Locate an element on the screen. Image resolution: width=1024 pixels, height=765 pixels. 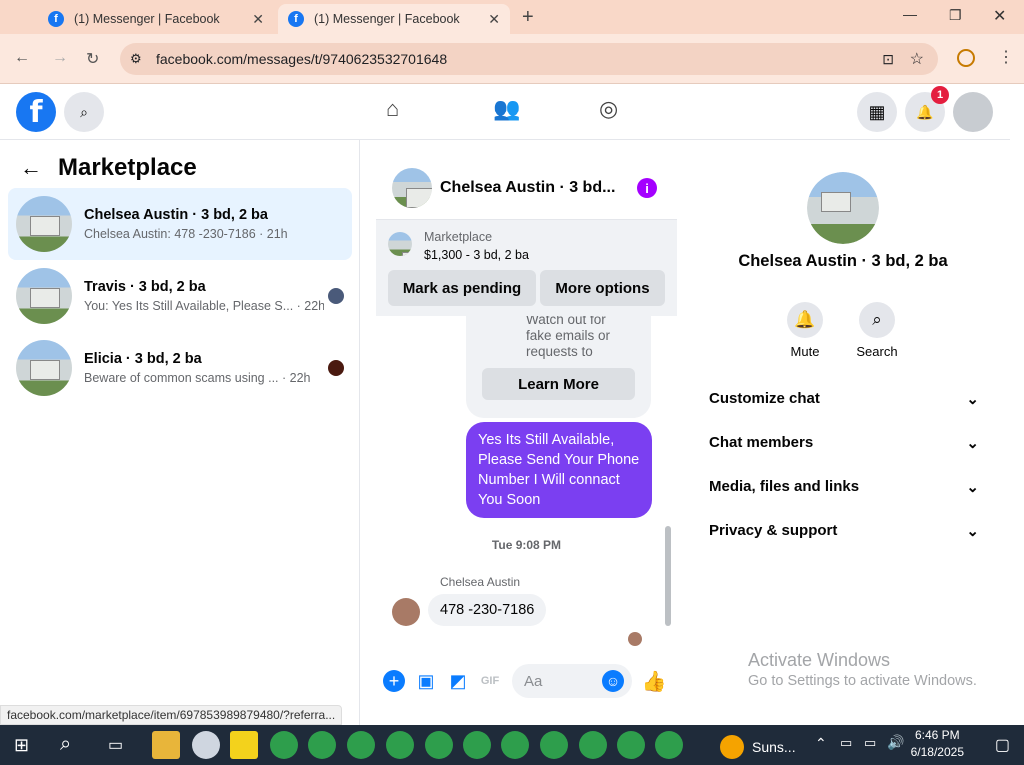
learn-more-button: Learn More is located at coordinates (558, 384).